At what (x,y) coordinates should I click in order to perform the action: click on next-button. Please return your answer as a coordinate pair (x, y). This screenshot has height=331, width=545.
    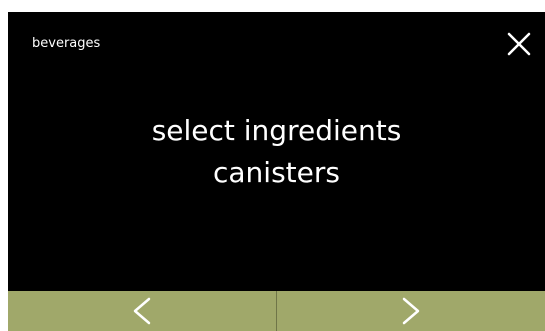
    Looking at the image, I should click on (410, 311).